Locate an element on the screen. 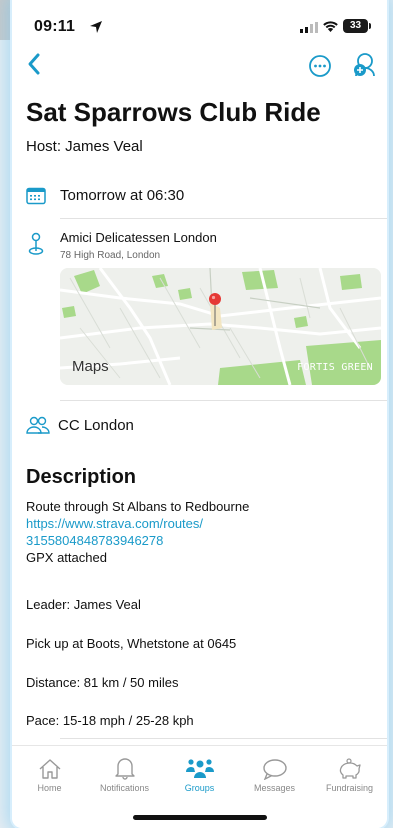 Image resolution: width=393 pixels, height=828 pixels. location-arrow-icon is located at coordinates (96, 27).